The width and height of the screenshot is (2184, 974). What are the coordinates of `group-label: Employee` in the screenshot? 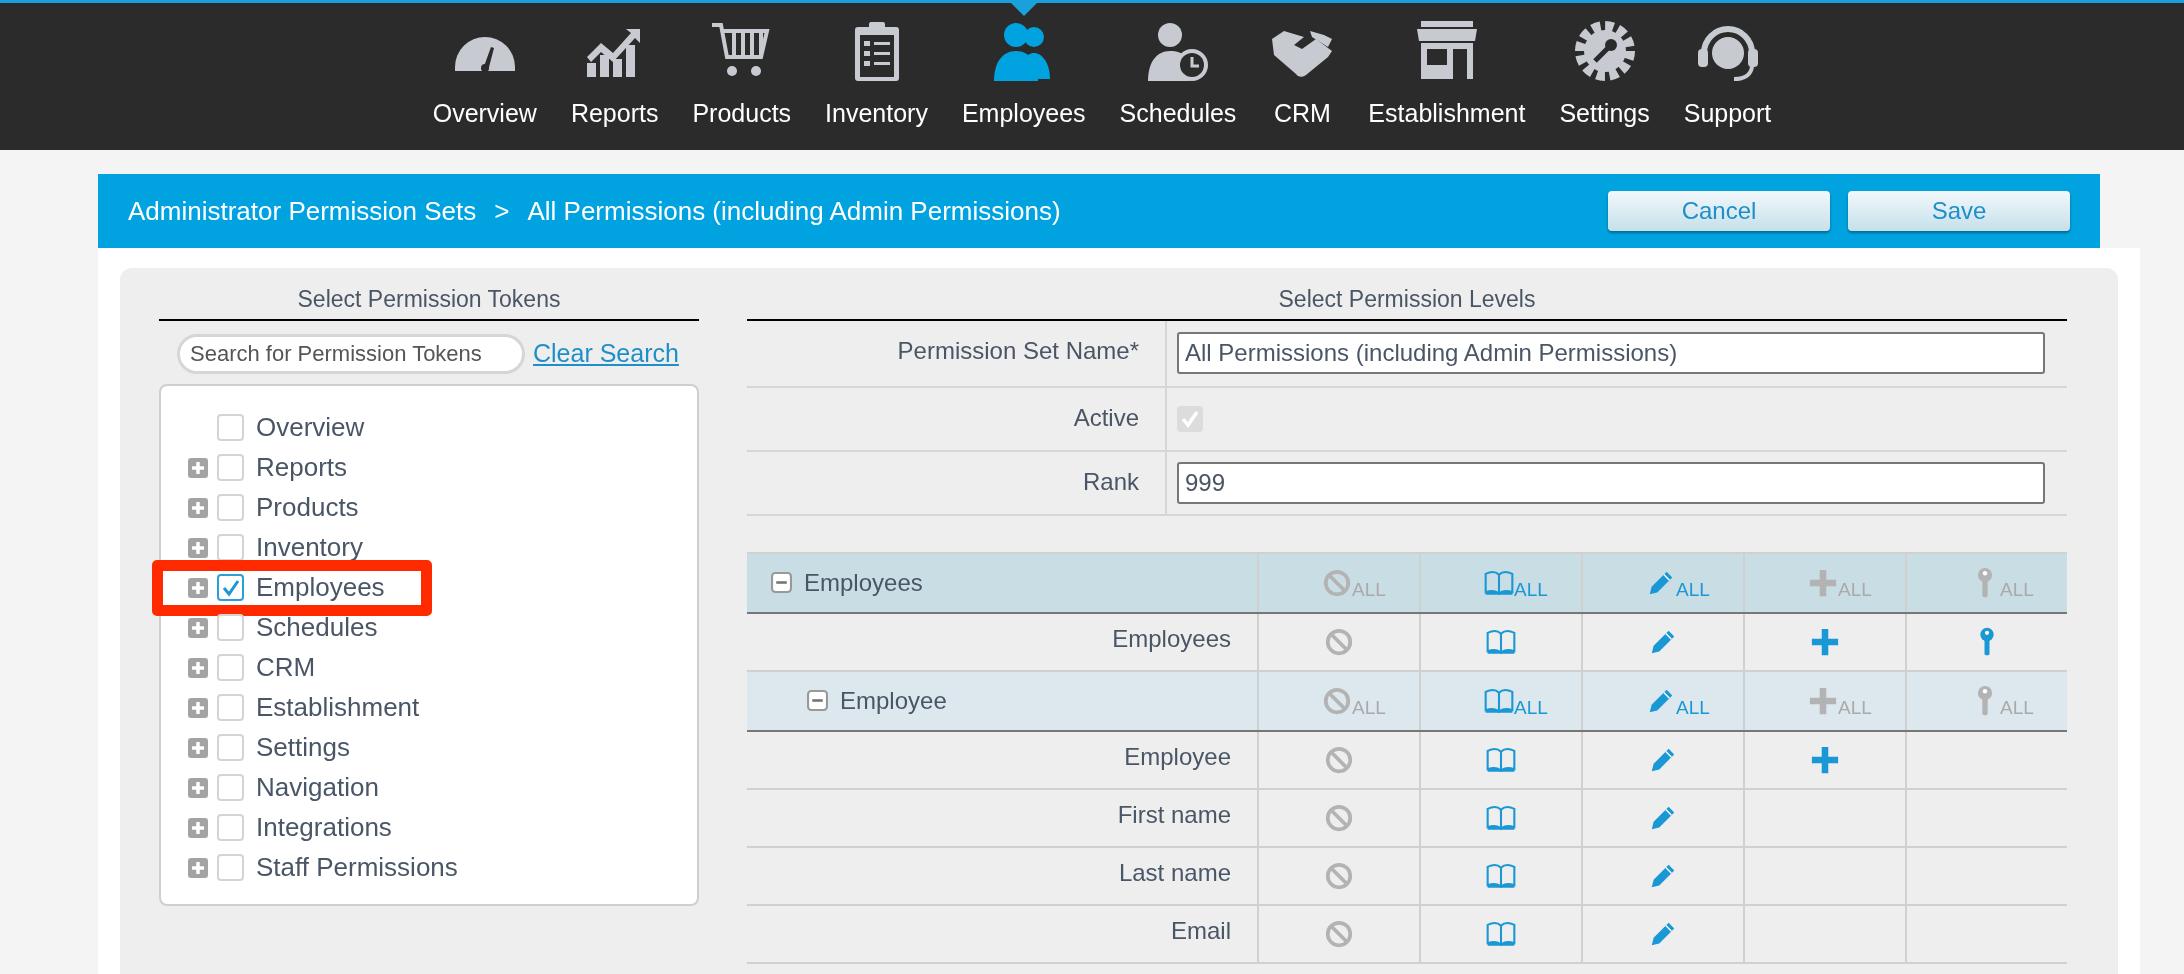 It's located at (893, 700).